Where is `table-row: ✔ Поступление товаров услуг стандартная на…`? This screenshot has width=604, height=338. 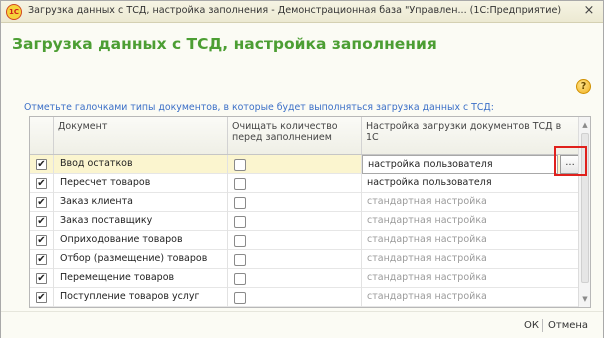 table-row: ✔ Поступление товаров услуг стандартная на… is located at coordinates (304, 297).